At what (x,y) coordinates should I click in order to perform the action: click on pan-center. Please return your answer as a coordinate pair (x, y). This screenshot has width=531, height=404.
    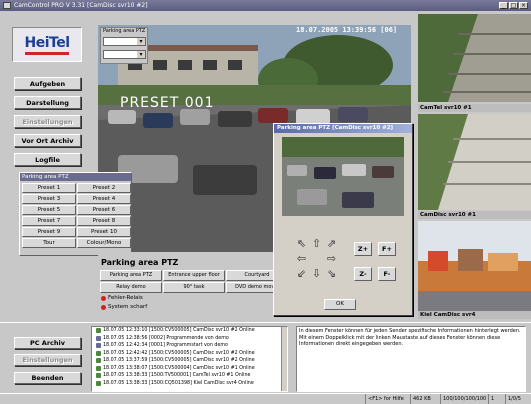
    Looking at the image, I should click on (316, 258).